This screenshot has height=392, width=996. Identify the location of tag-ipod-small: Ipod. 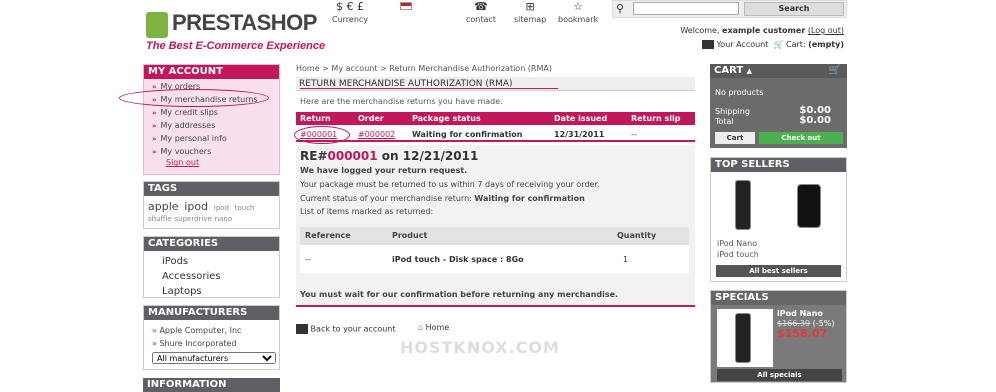
(221, 208).